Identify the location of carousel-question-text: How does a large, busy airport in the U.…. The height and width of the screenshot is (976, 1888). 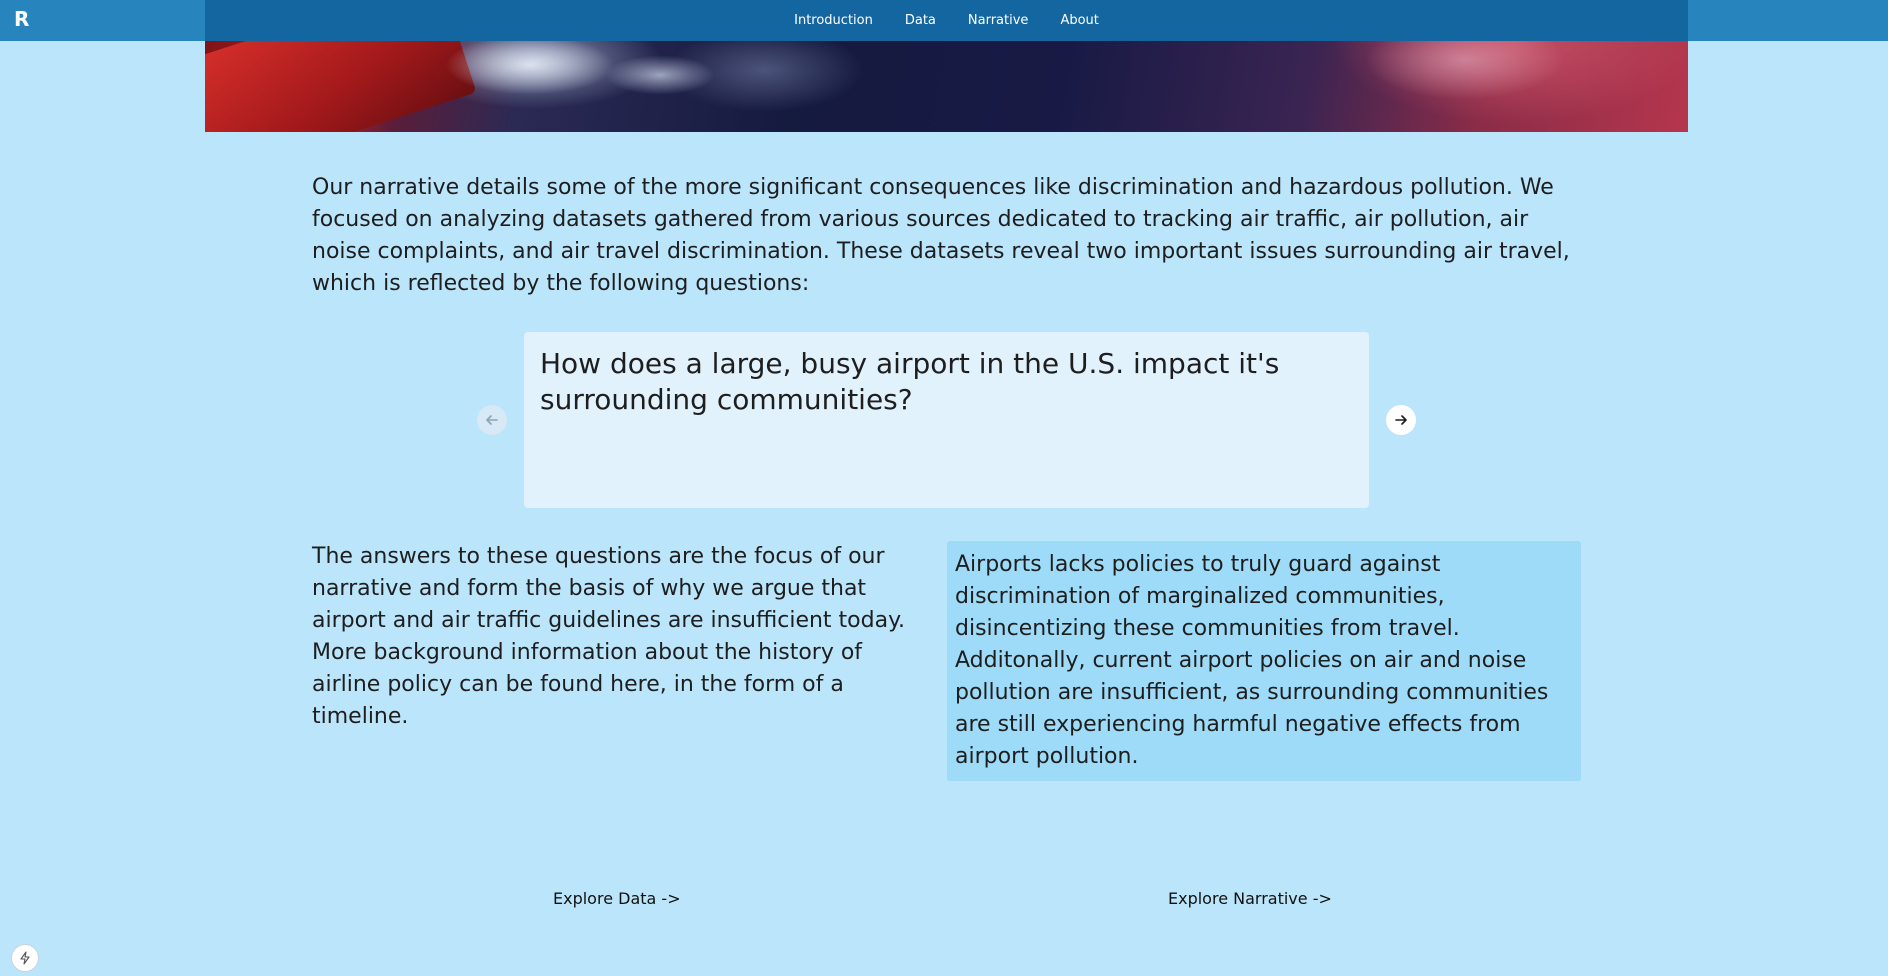
(910, 381).